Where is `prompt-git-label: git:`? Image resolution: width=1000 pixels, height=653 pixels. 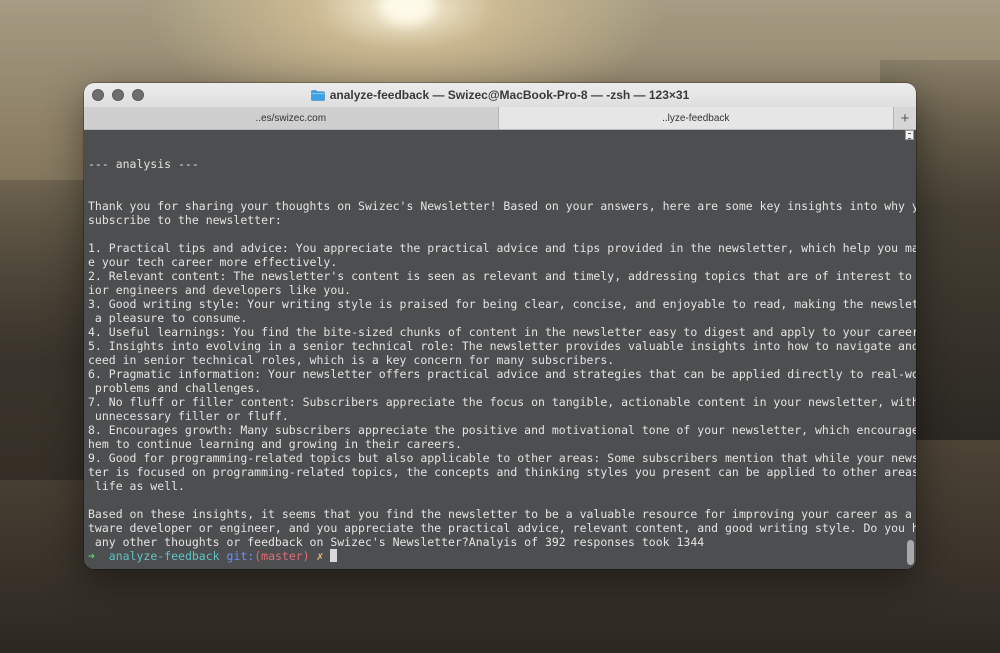 prompt-git-label: git: is located at coordinates (240, 556).